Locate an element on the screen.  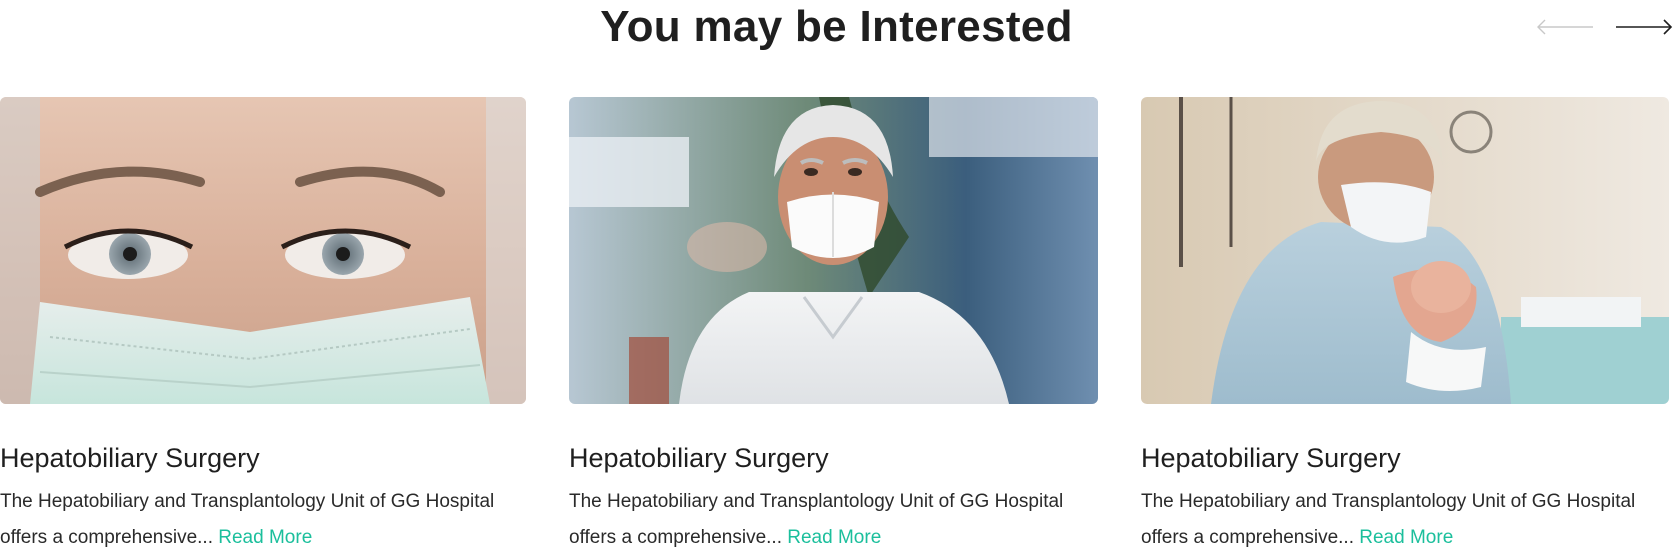
arrow-right-icon is located at coordinates (1644, 27).